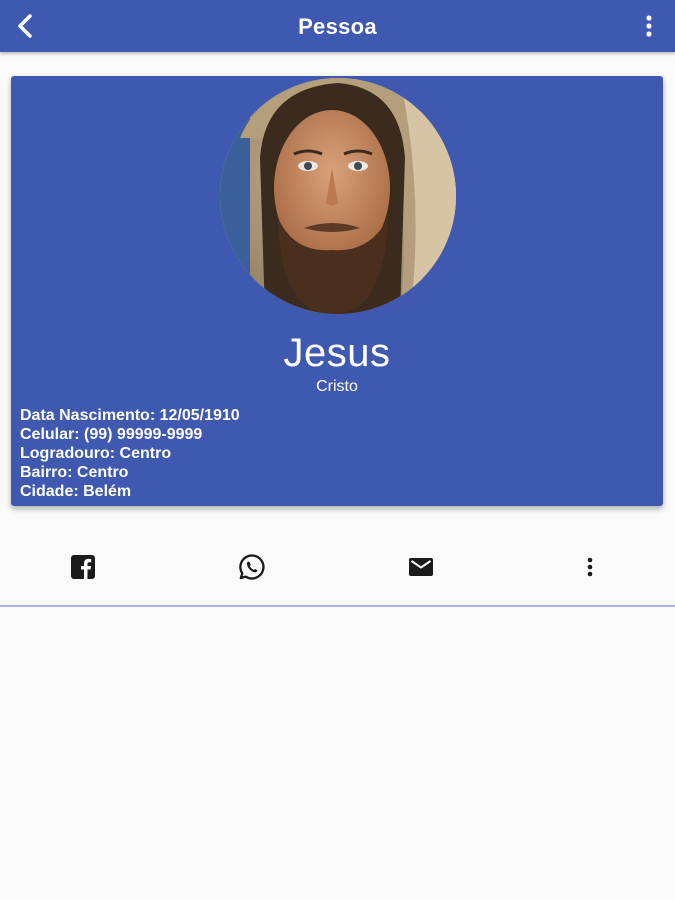  I want to click on phone-text: Celular: (99) 99999-9999, so click(111, 434).